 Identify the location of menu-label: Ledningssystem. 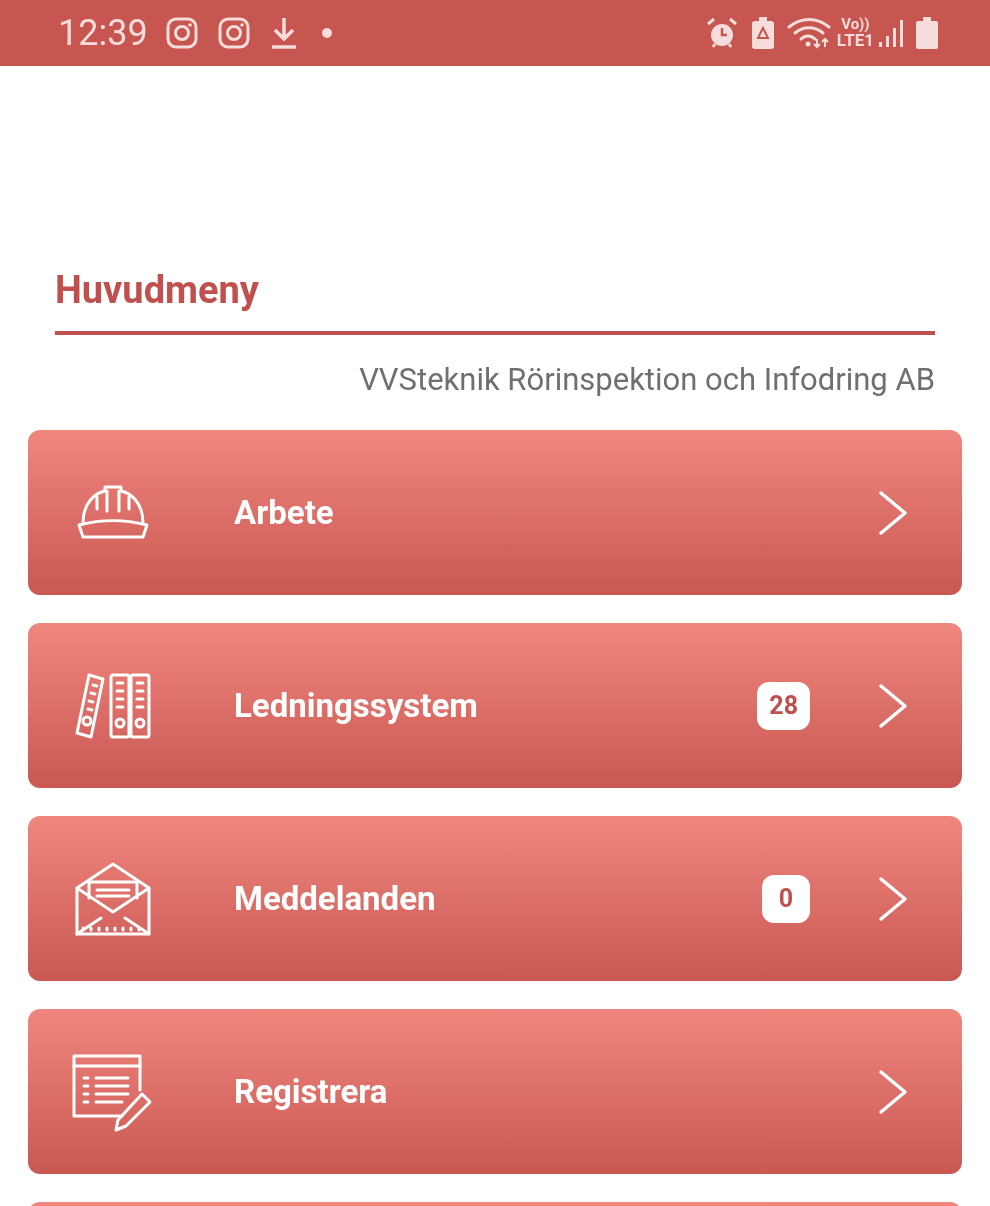
(356, 705).